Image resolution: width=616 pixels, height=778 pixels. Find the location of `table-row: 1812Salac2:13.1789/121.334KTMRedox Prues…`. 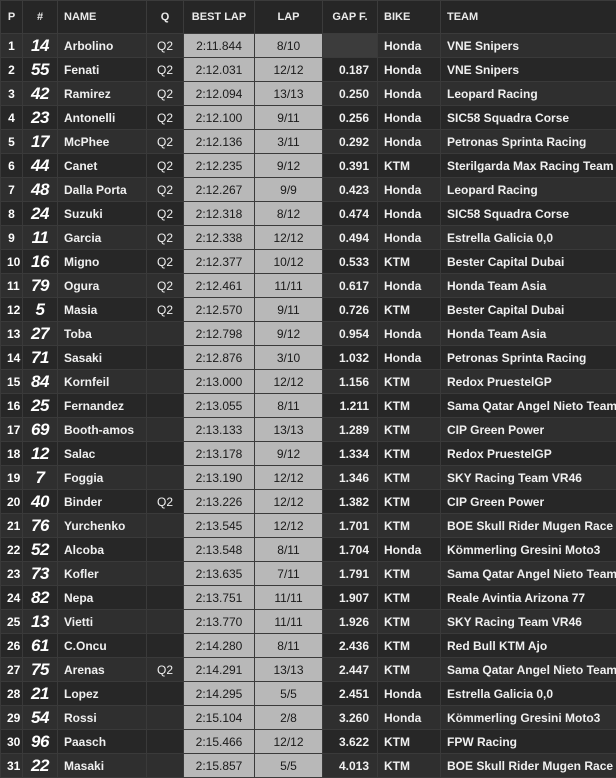

table-row: 1812Salac2:13.1789/121.334KTMRedox Prues… is located at coordinates (308, 454).